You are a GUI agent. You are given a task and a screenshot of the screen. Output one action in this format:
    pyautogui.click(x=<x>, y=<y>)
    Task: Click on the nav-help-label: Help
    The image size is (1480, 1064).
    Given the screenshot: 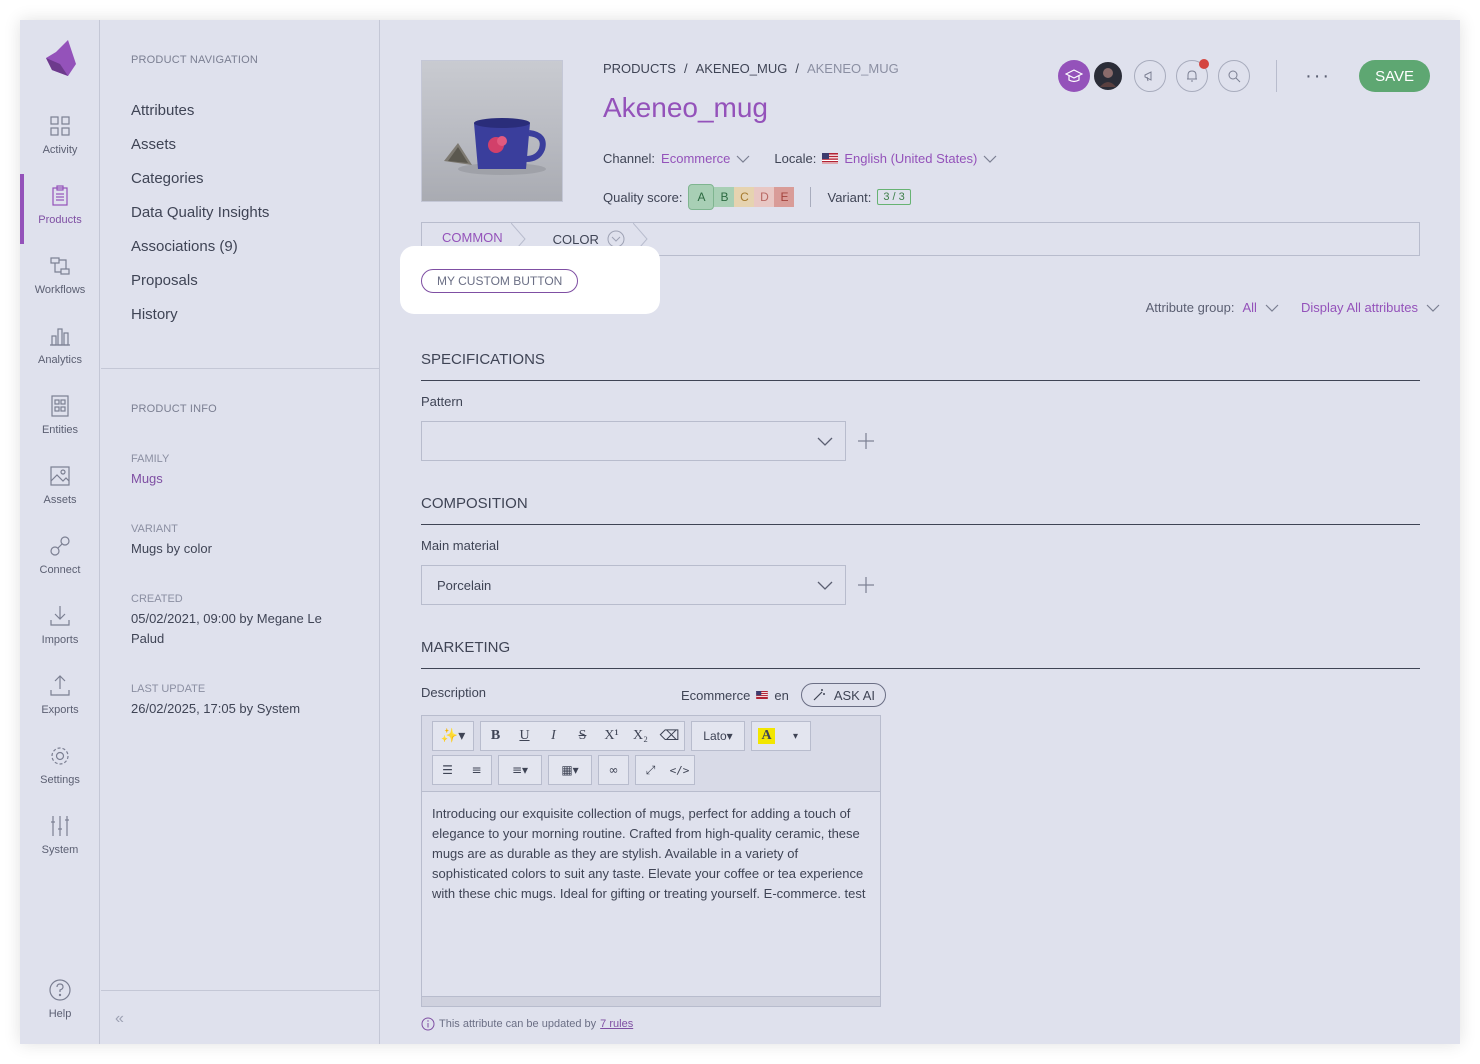 What is the action you would take?
    pyautogui.click(x=60, y=1014)
    